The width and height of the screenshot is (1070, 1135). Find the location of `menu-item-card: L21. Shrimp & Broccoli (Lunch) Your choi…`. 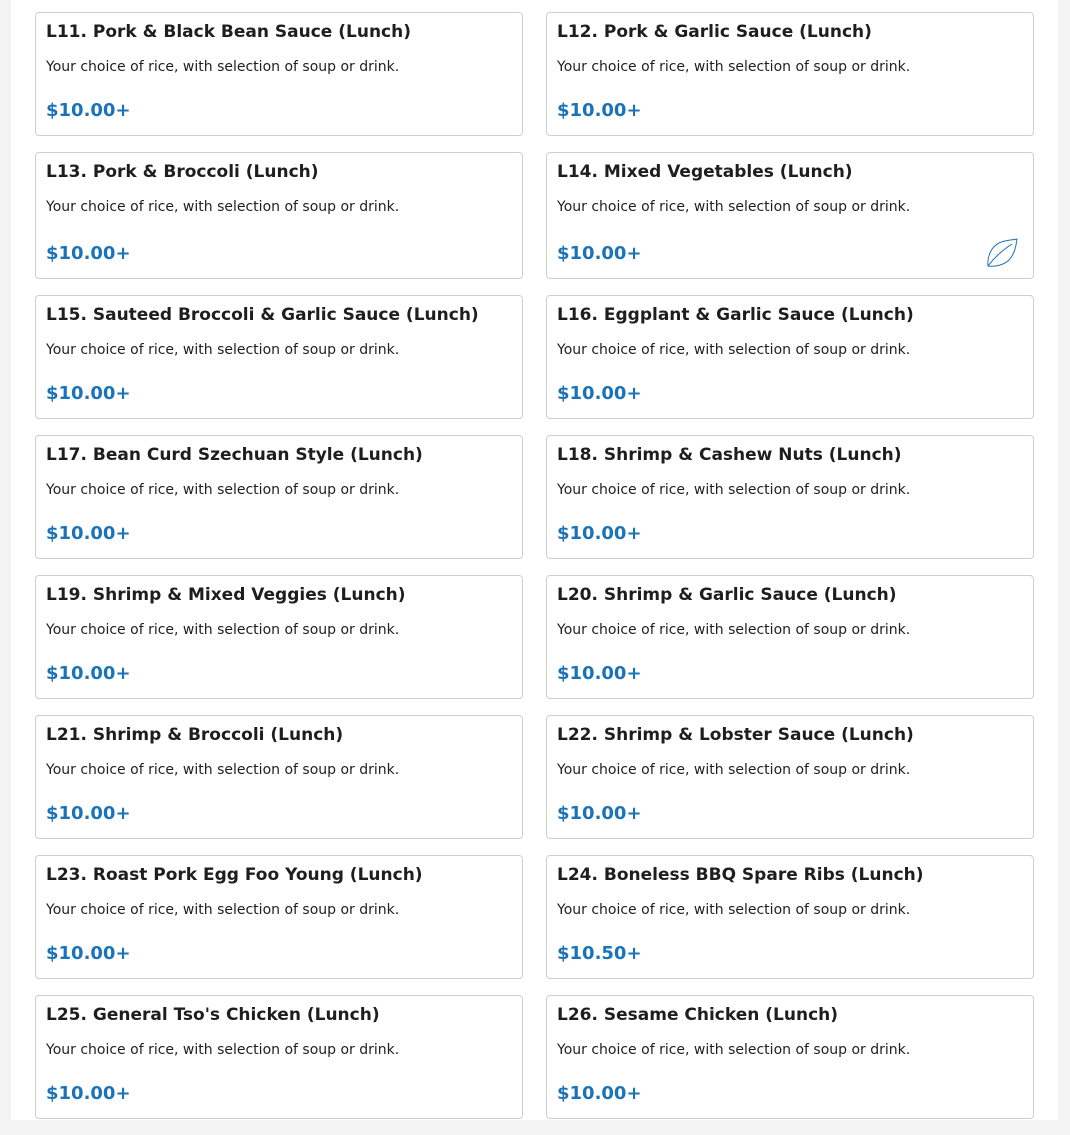

menu-item-card: L21. Shrimp & Broccoli (Lunch) Your choi… is located at coordinates (279, 777).